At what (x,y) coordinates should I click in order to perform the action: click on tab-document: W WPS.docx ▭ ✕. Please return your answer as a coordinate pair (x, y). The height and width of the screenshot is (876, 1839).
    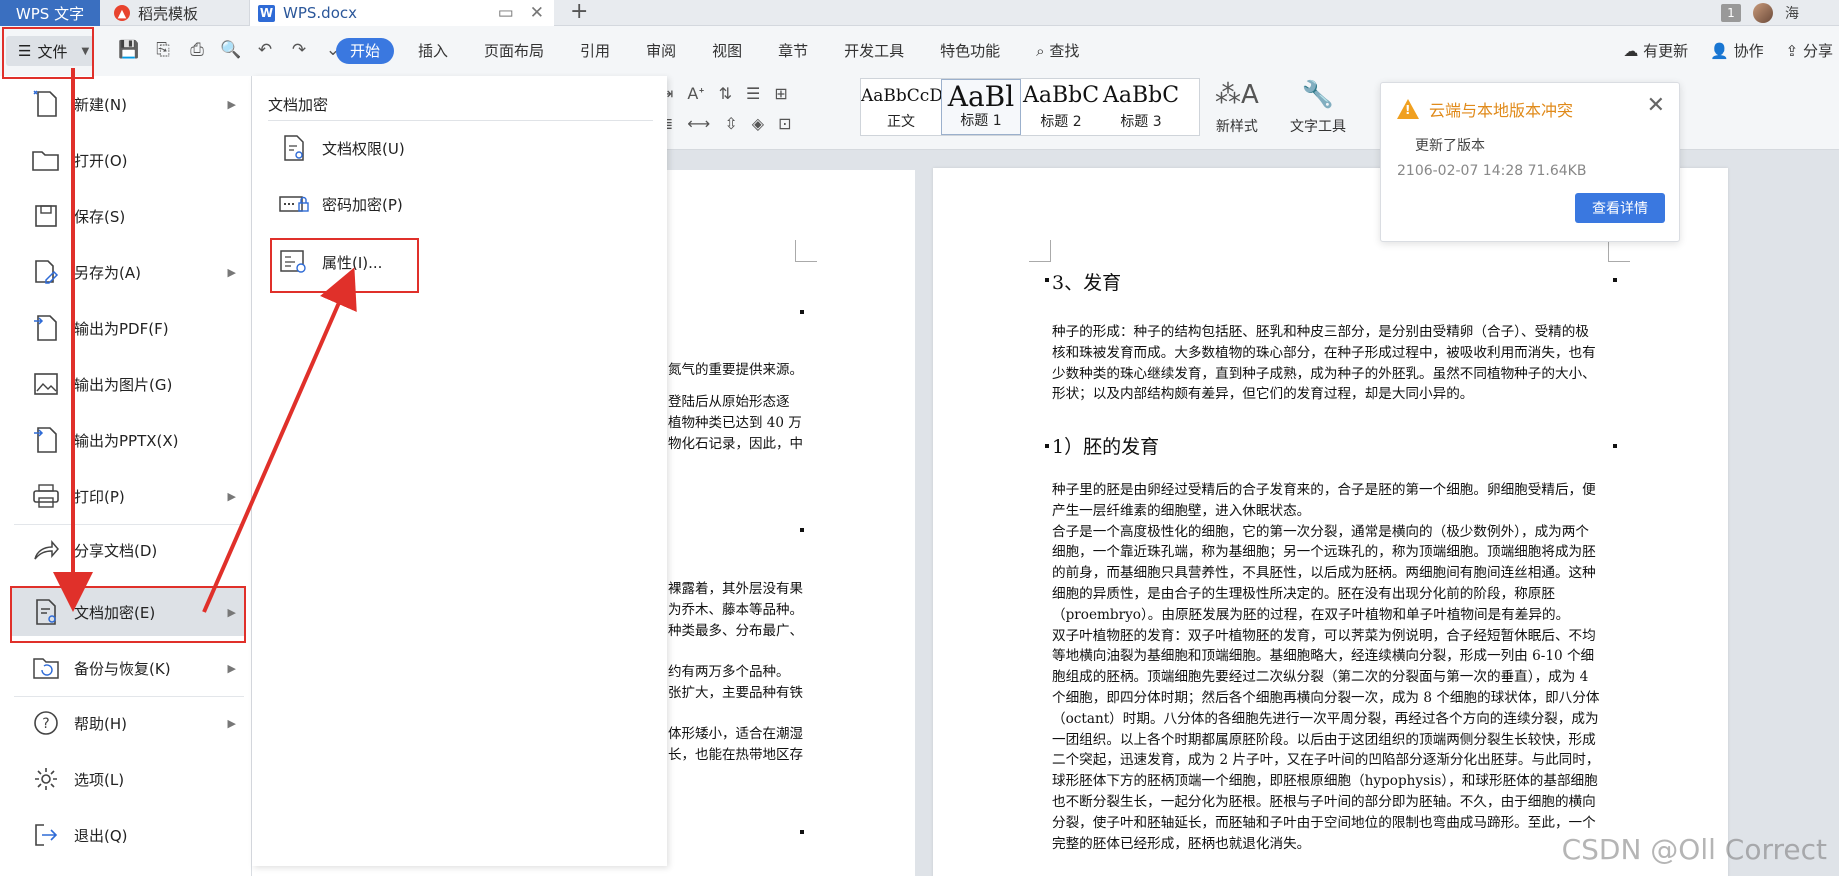
    Looking at the image, I should click on (402, 13).